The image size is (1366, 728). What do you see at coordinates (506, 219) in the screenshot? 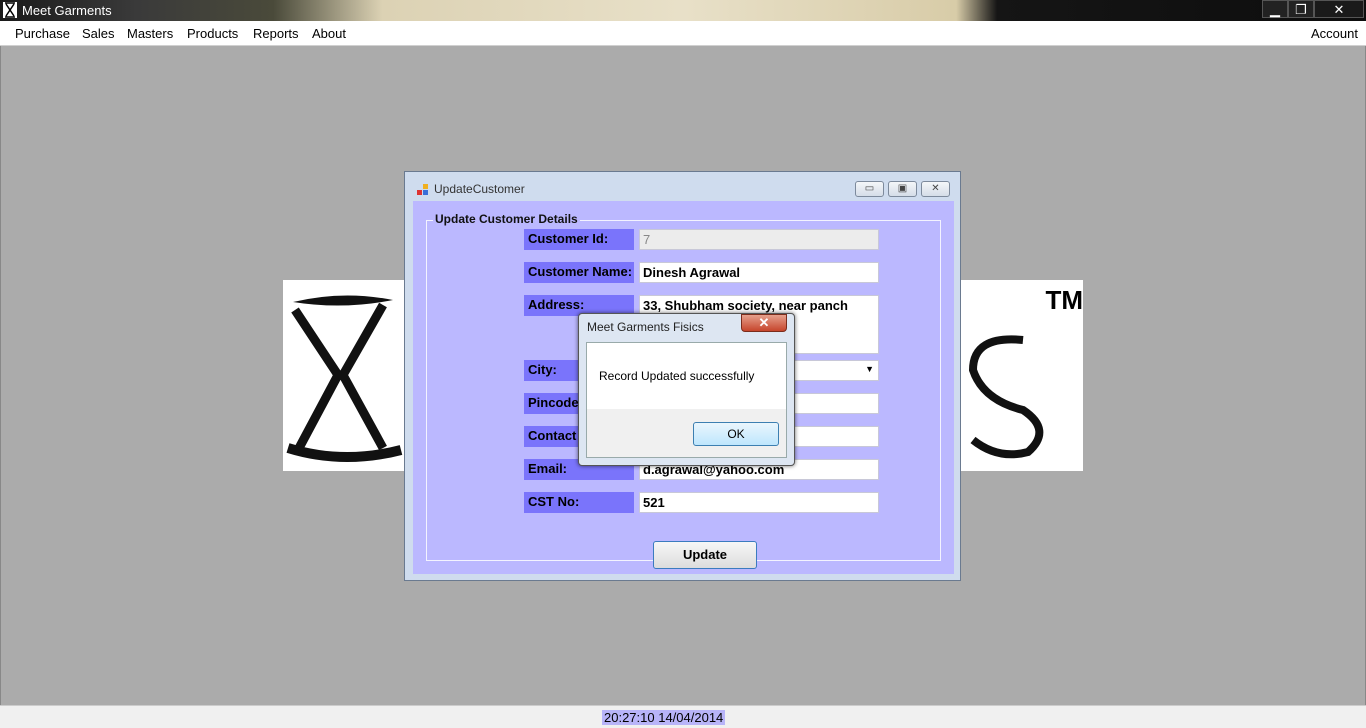
I see `customer-details-group-title: Update Customer Details` at bounding box center [506, 219].